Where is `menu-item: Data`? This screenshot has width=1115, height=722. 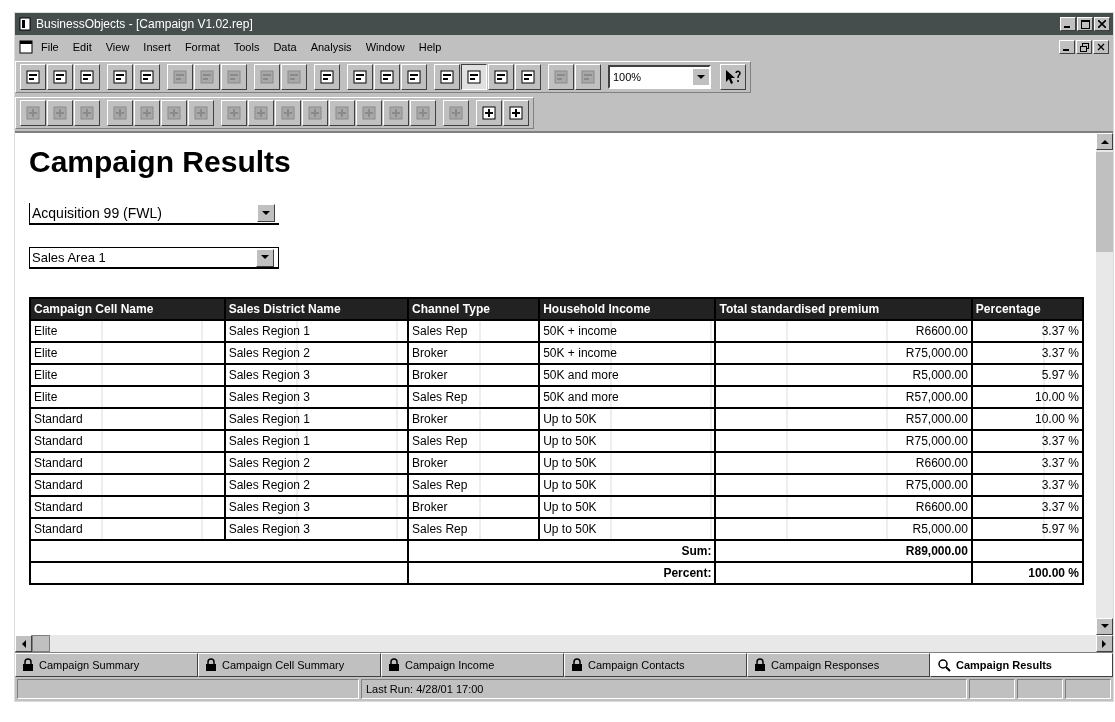 menu-item: Data is located at coordinates (285, 47).